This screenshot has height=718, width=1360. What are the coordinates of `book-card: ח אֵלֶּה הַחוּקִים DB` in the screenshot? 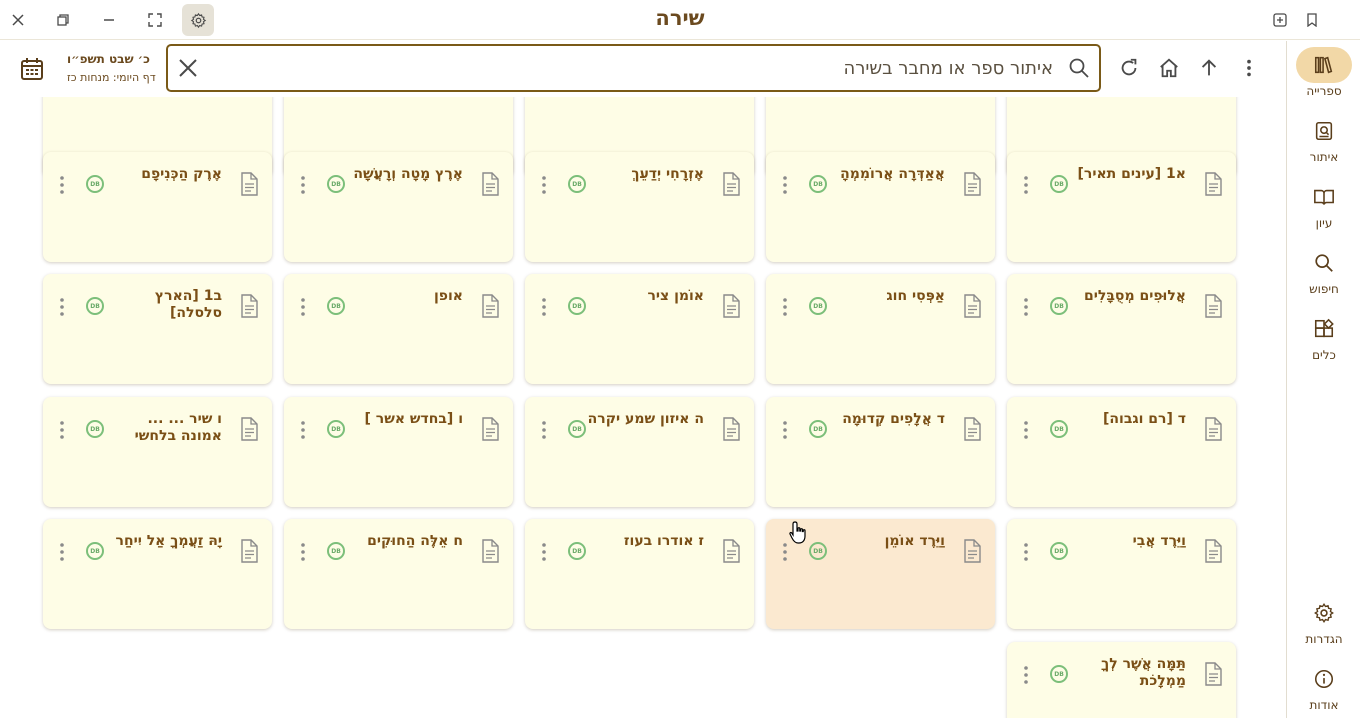 It's located at (398, 574).